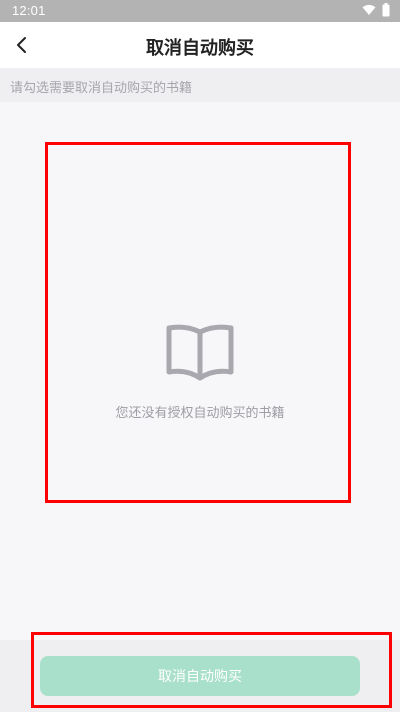  I want to click on wifi-icon, so click(369, 9).